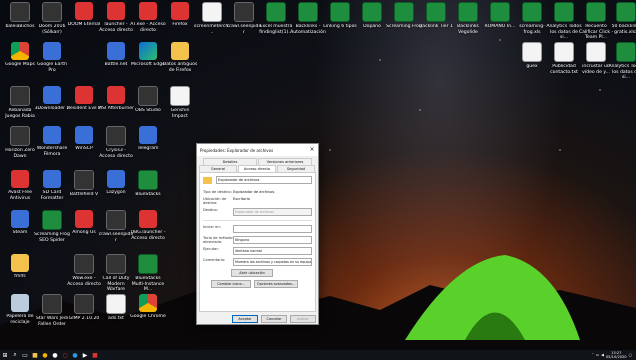 This screenshot has height=360, width=636. Describe the element at coordinates (340, 16) in the screenshot. I see `desktop-icon: Linking 6 tipos` at that location.